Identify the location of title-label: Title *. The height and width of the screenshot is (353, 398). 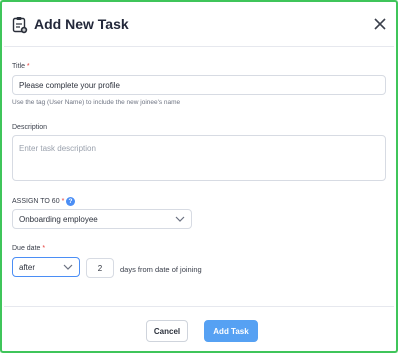
(21, 66).